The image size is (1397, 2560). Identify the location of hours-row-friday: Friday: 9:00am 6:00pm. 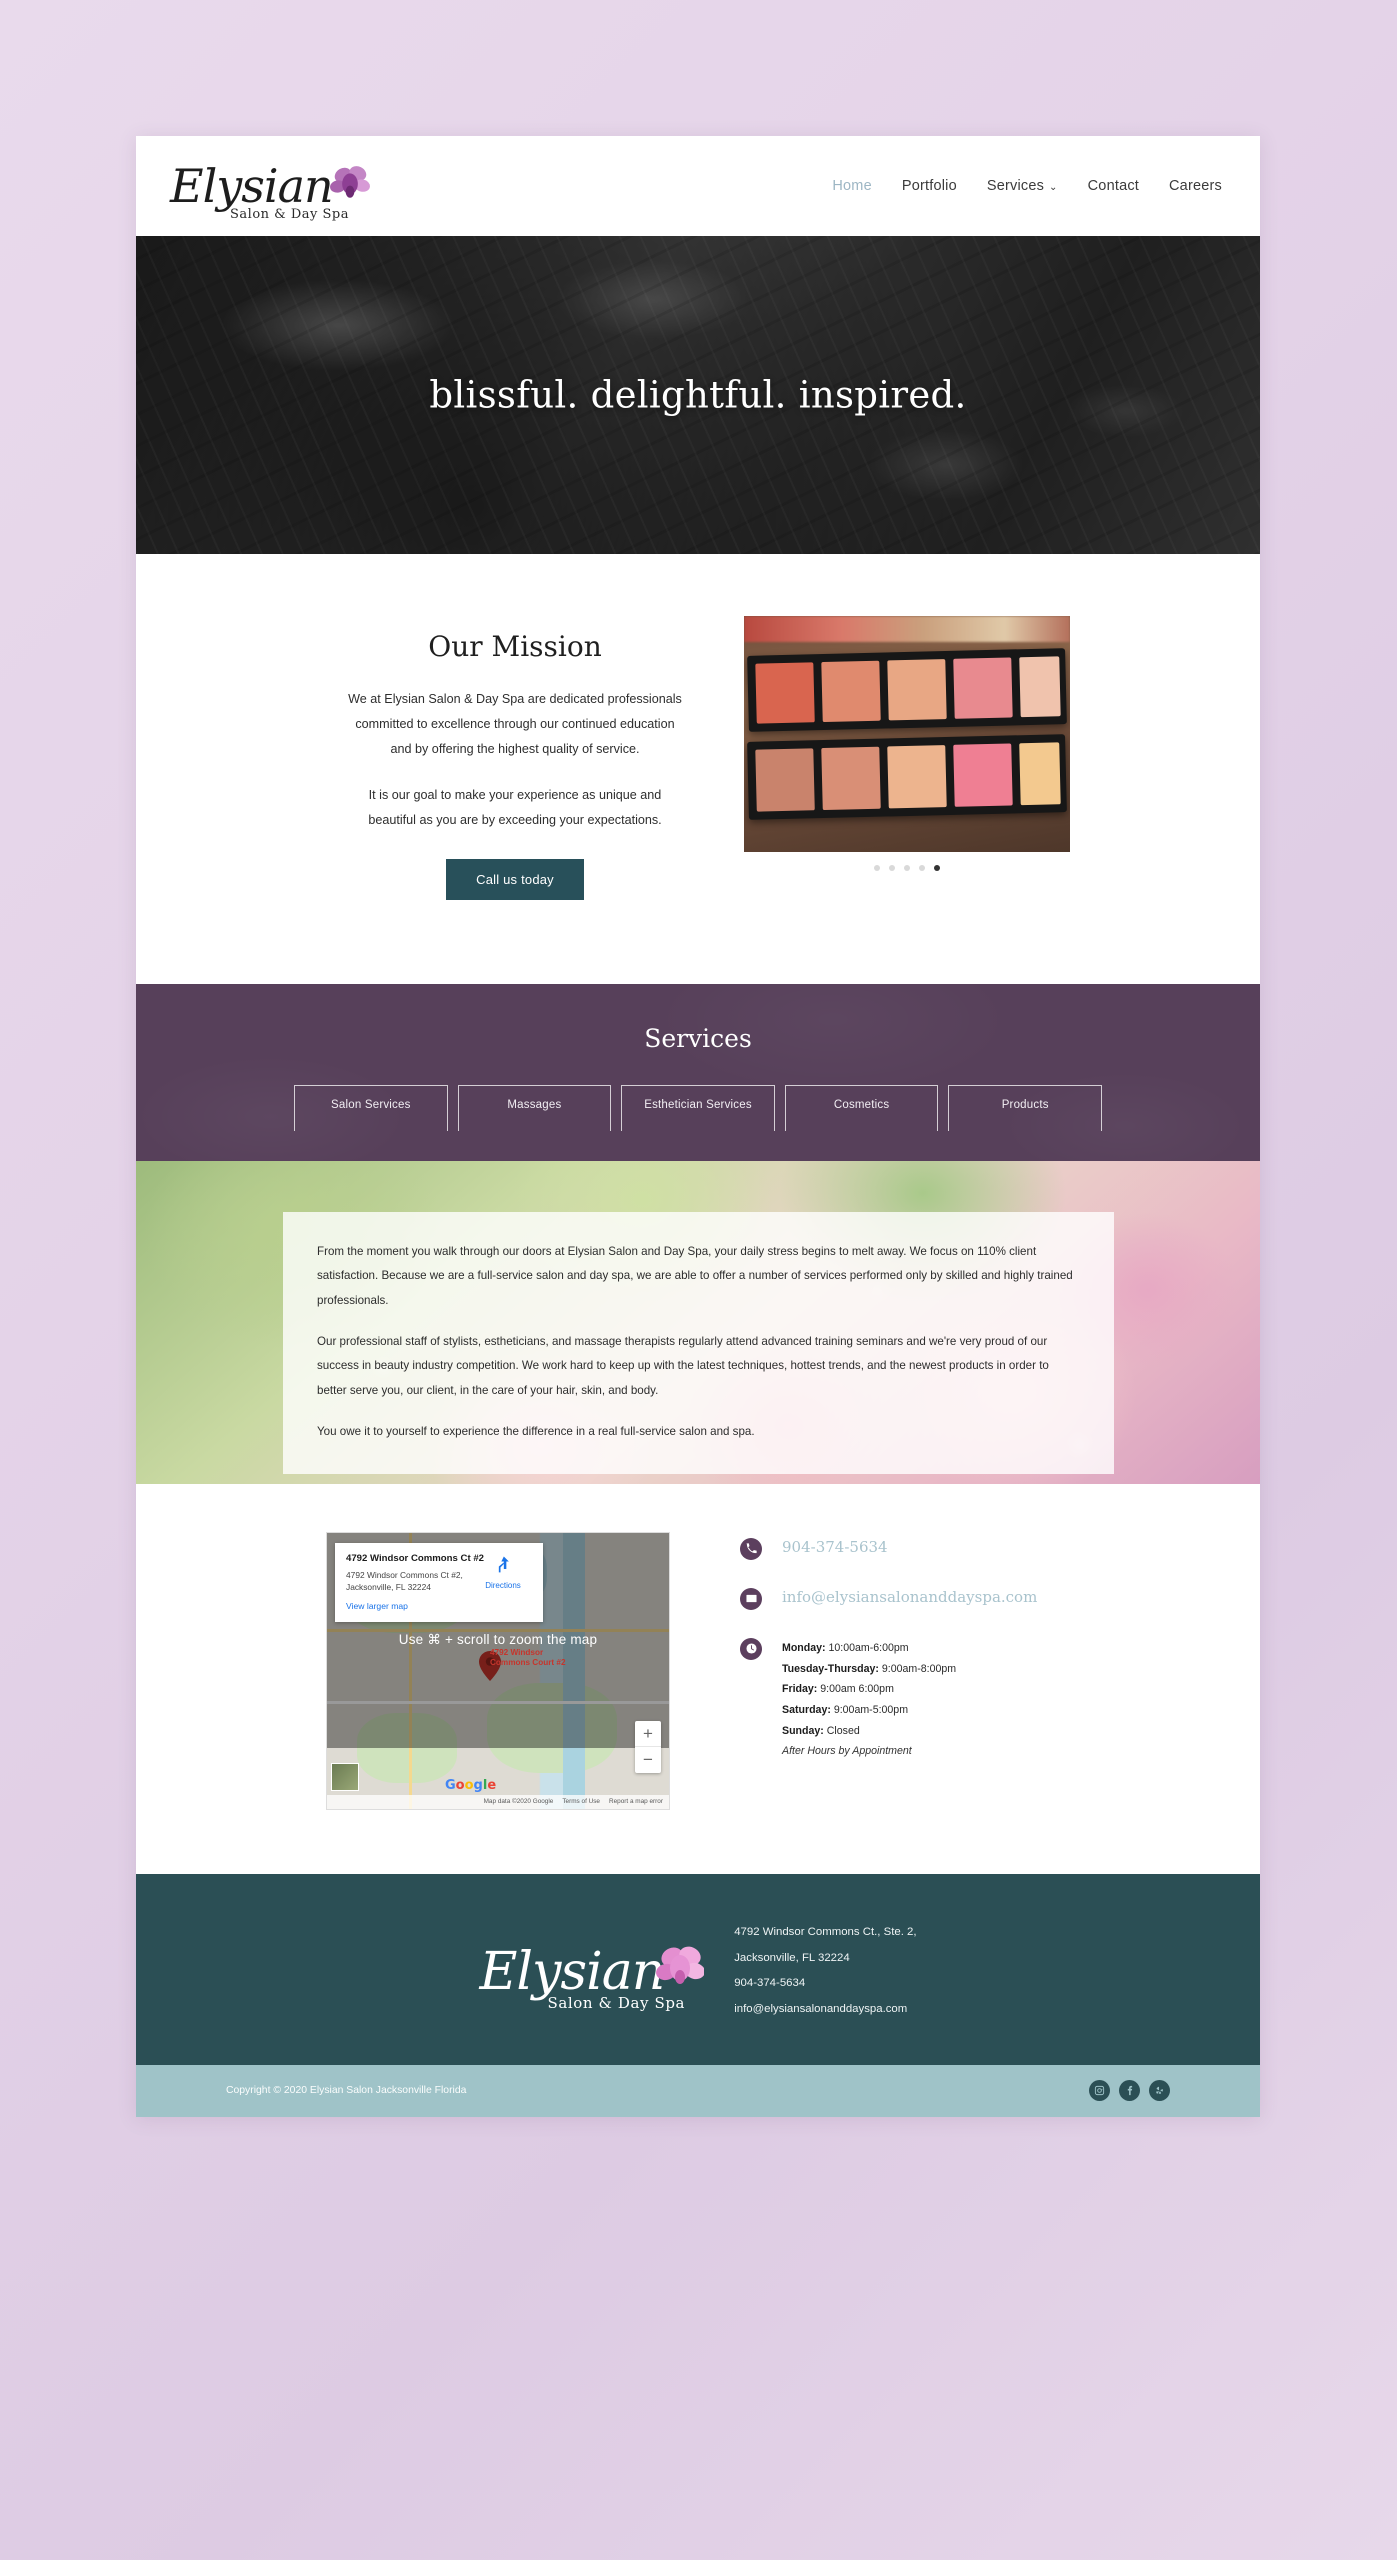
(869, 1689).